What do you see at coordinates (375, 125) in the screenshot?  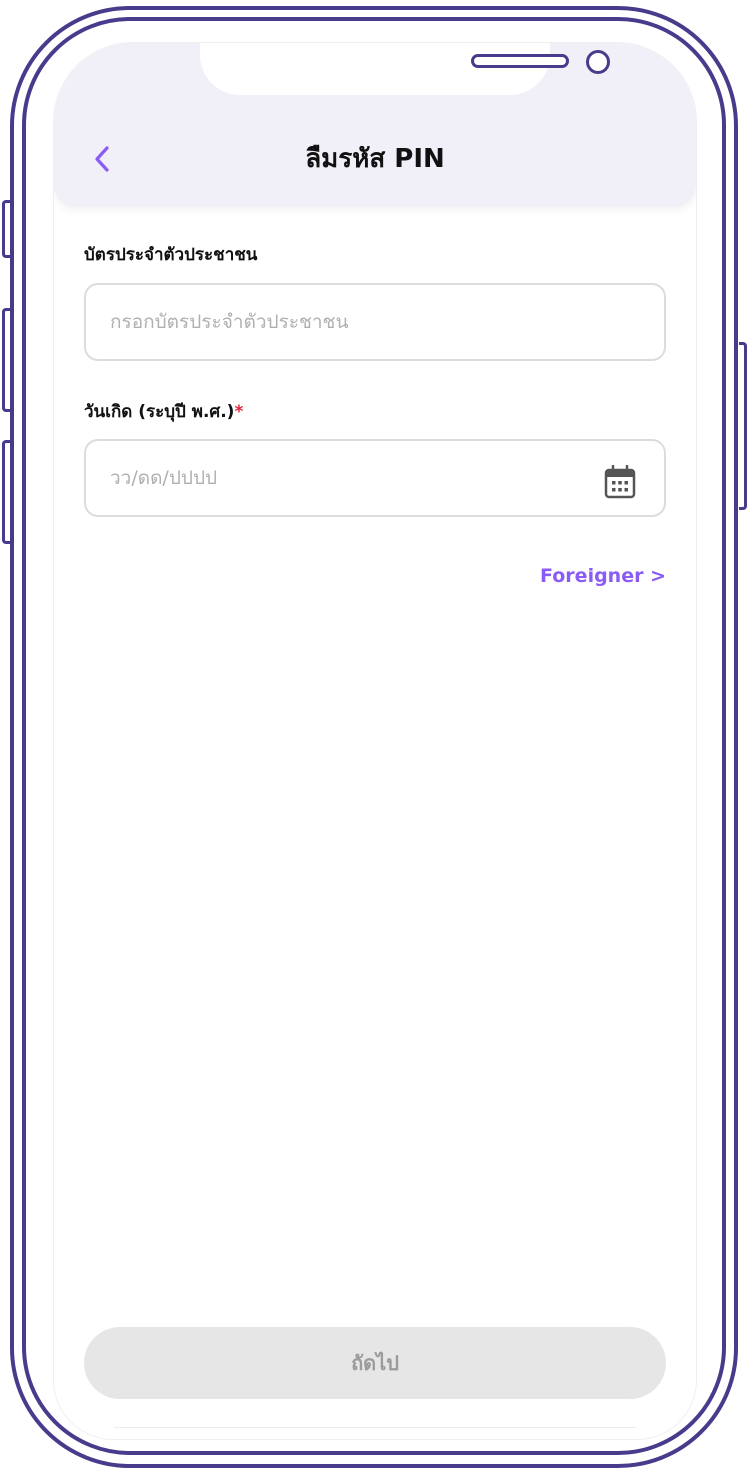 I see `app-header: ลืมรหัส PIN` at bounding box center [375, 125].